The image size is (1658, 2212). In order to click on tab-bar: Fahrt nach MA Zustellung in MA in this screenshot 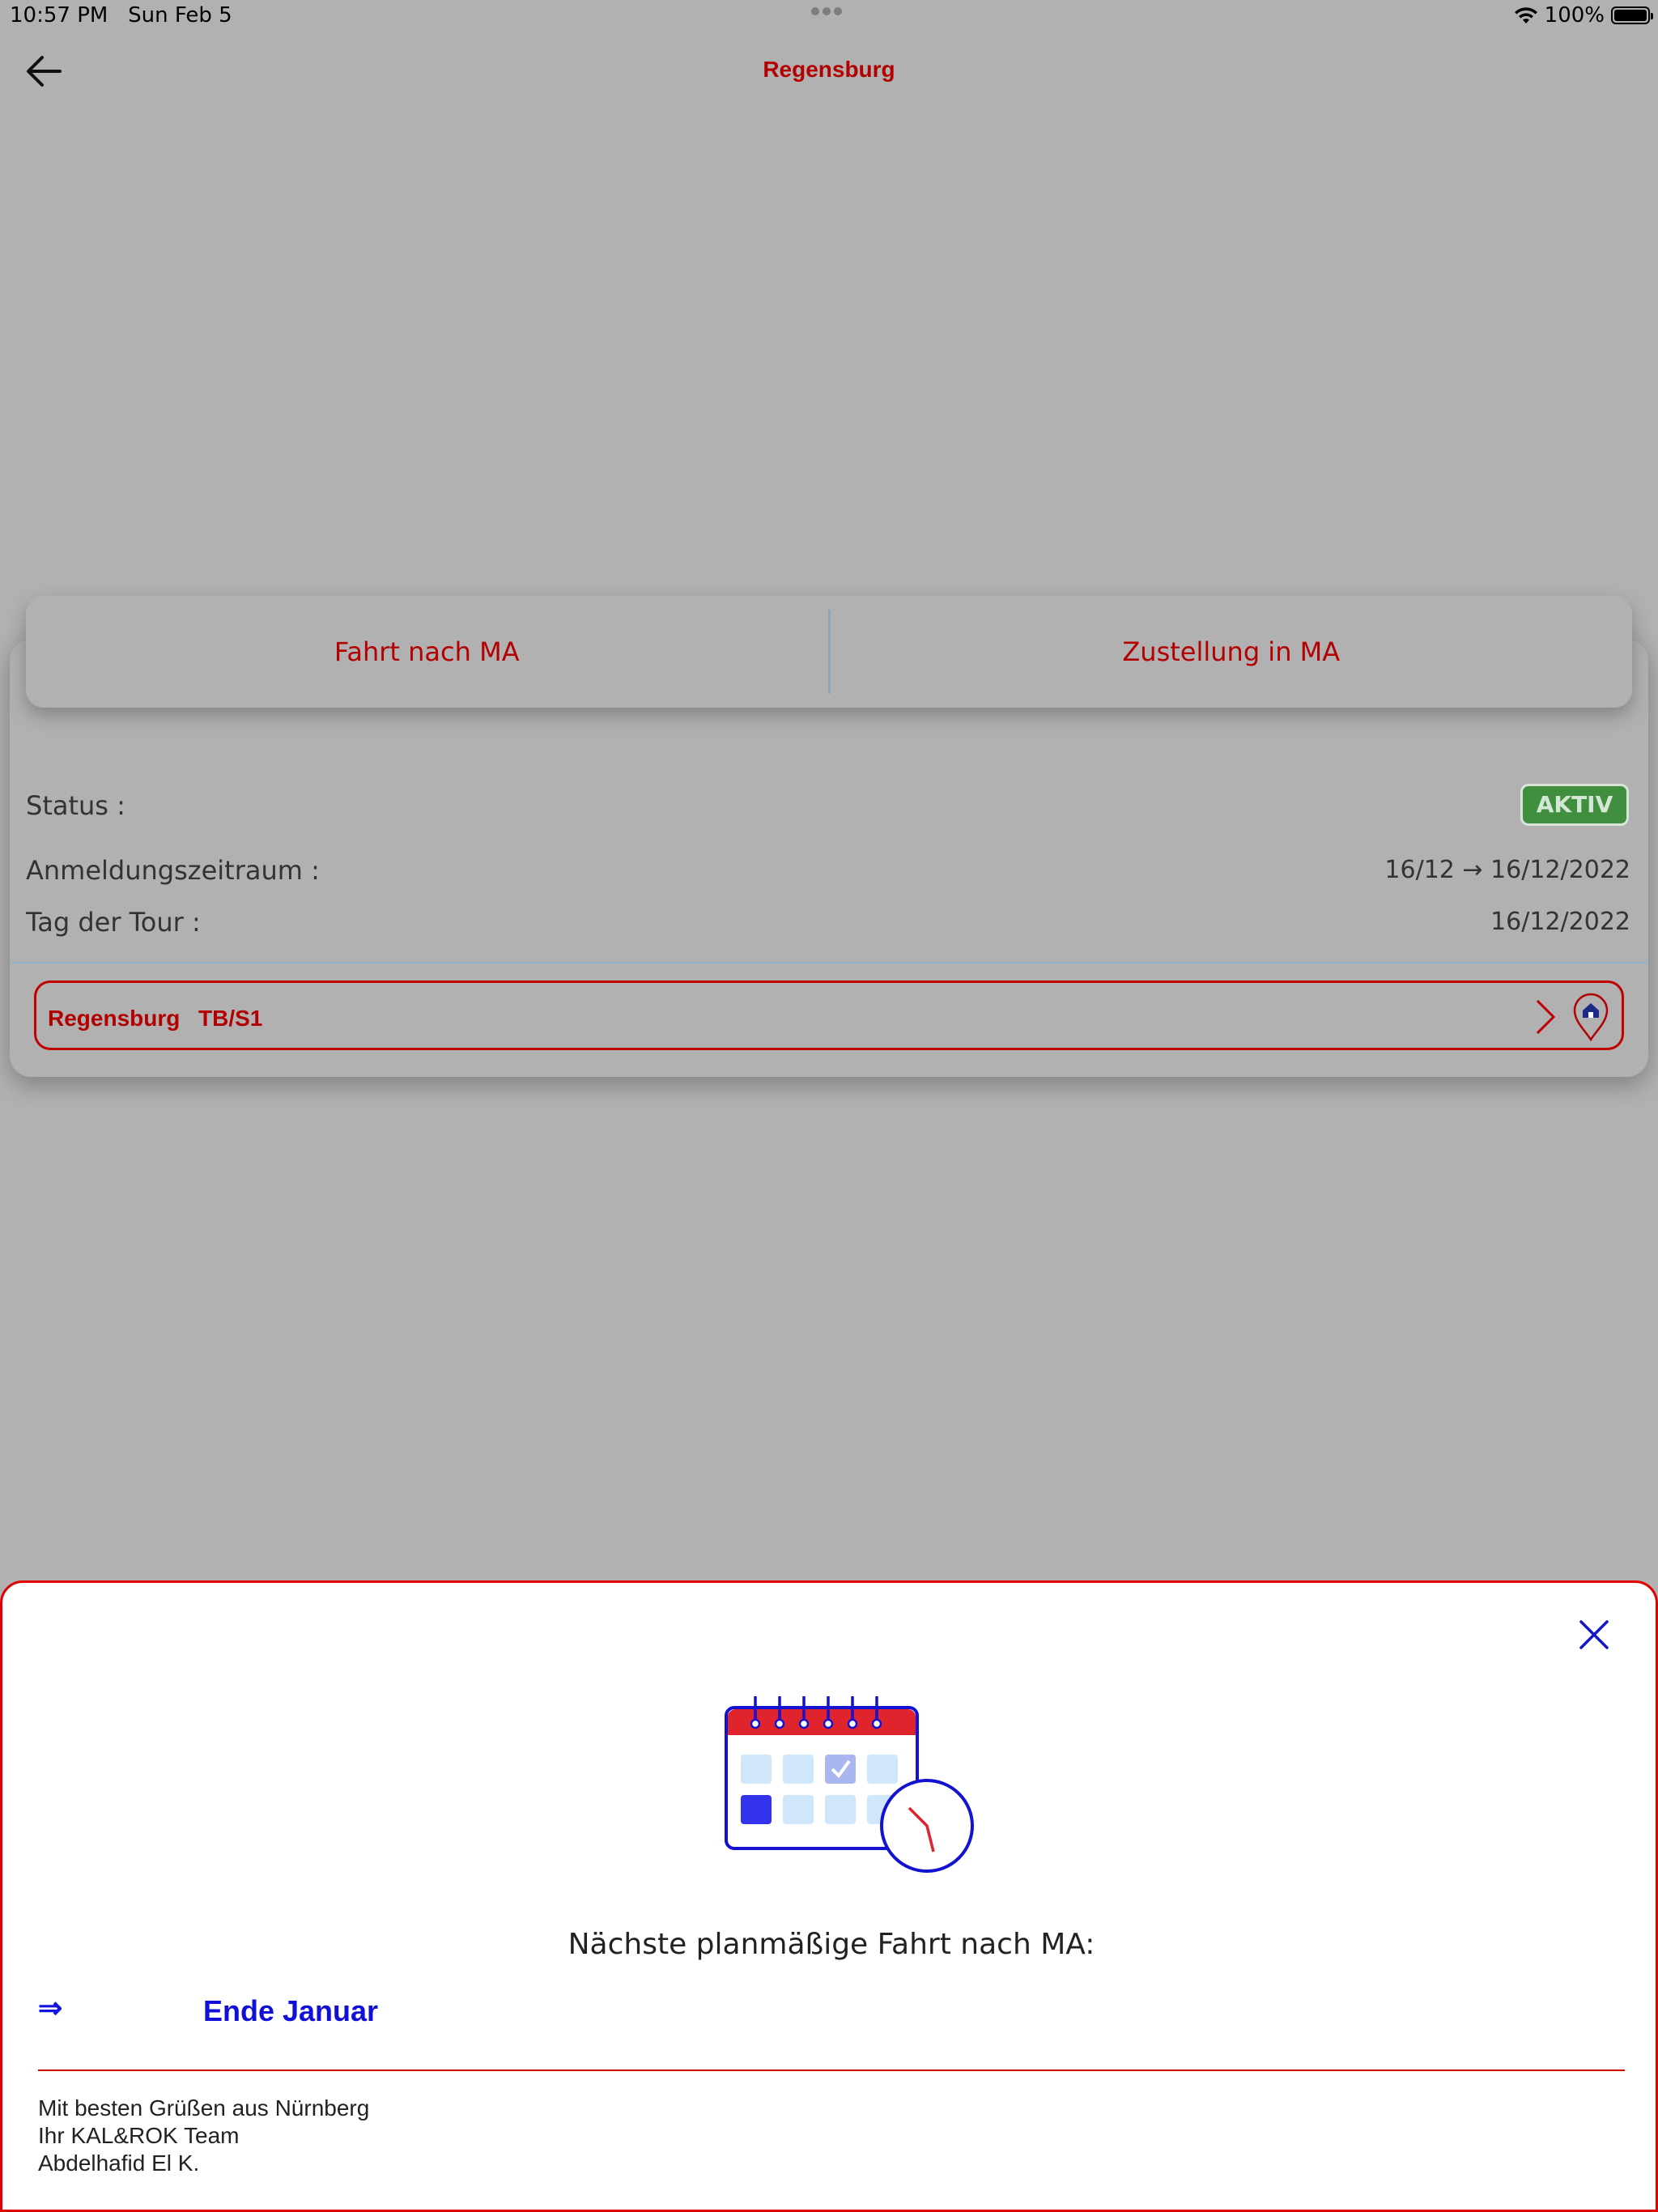, I will do `click(829, 652)`.